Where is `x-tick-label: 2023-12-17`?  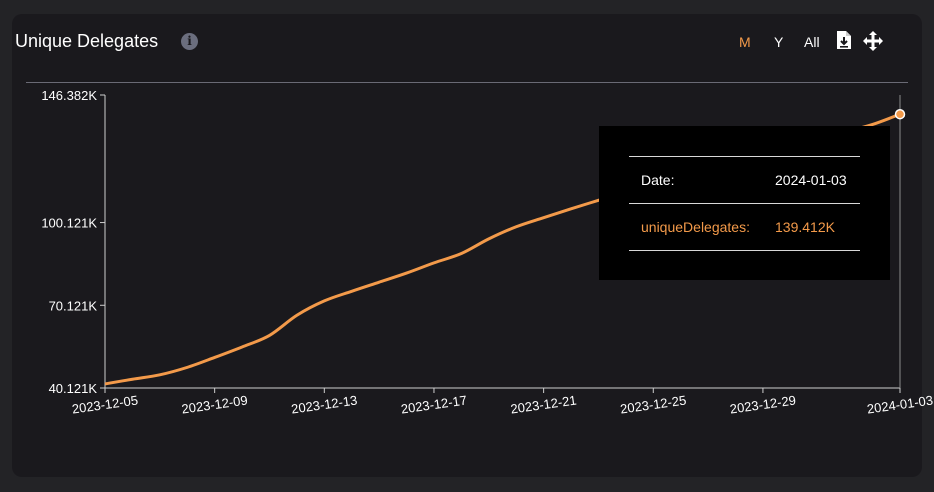
x-tick-label: 2023-12-17 is located at coordinates (434, 404).